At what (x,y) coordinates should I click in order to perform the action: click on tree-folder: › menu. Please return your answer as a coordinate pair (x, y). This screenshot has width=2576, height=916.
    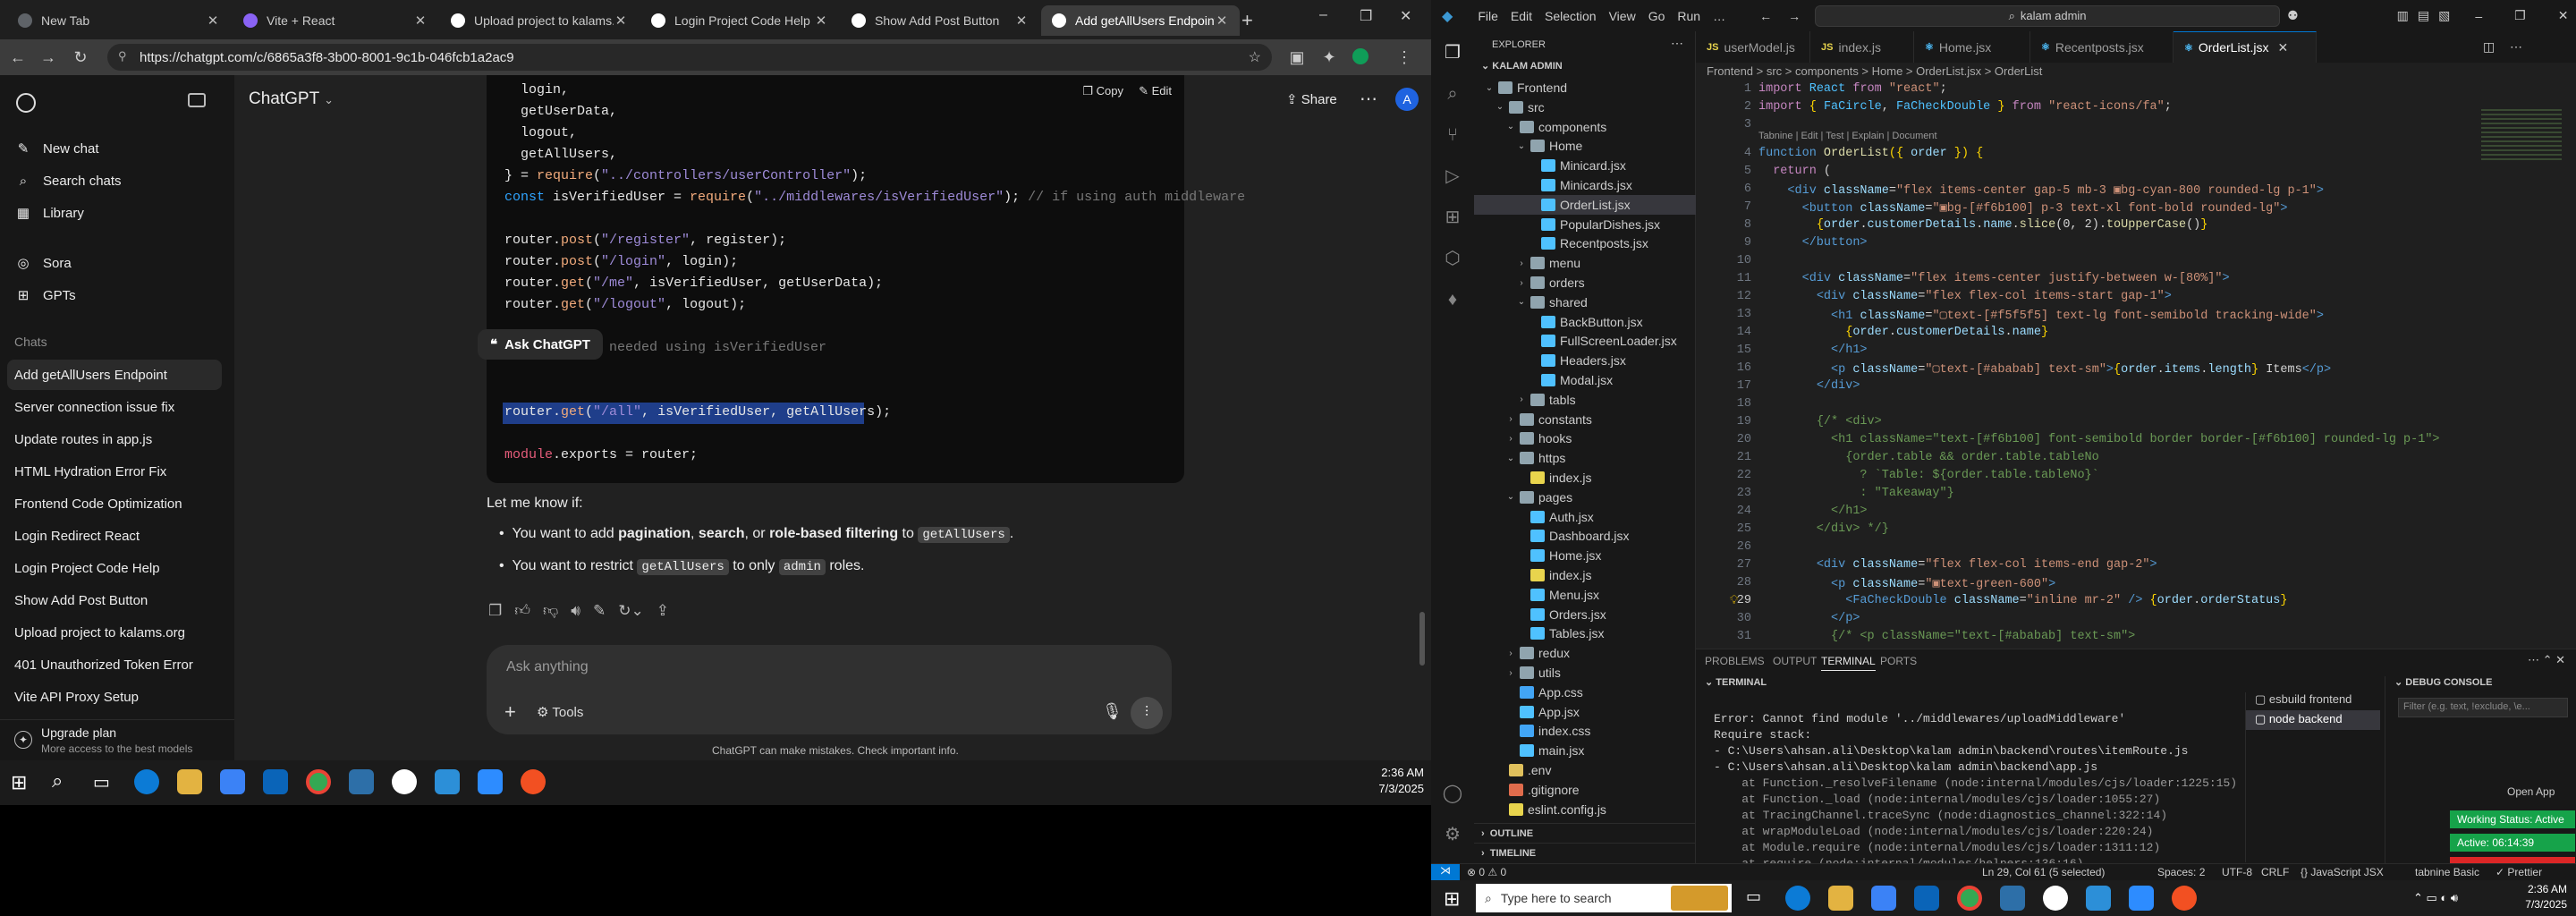
    Looking at the image, I should click on (1585, 263).